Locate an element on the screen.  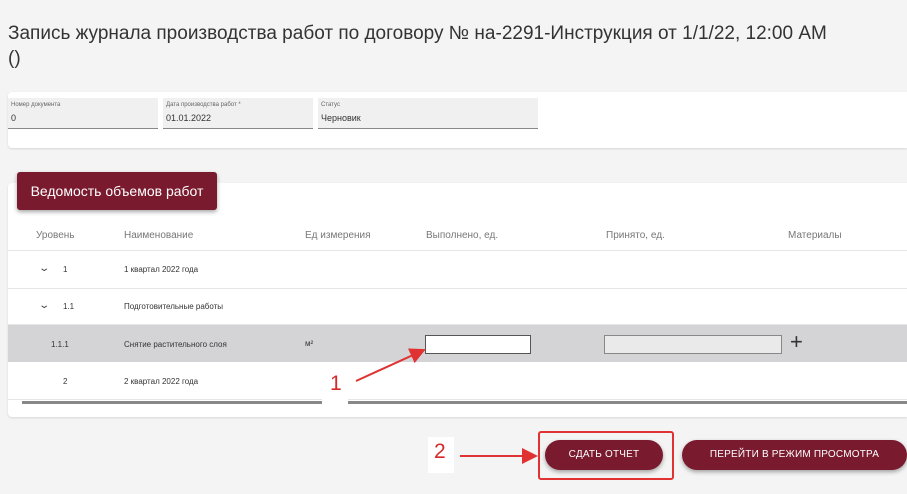
work-date-field: Дата производства работ * 01.01.2022 is located at coordinates (238, 113).